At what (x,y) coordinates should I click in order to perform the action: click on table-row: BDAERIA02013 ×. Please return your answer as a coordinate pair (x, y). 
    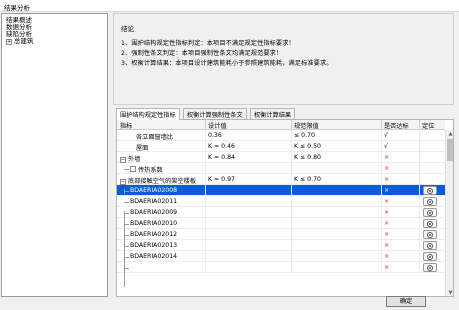
    Looking at the image, I should click on (281, 245).